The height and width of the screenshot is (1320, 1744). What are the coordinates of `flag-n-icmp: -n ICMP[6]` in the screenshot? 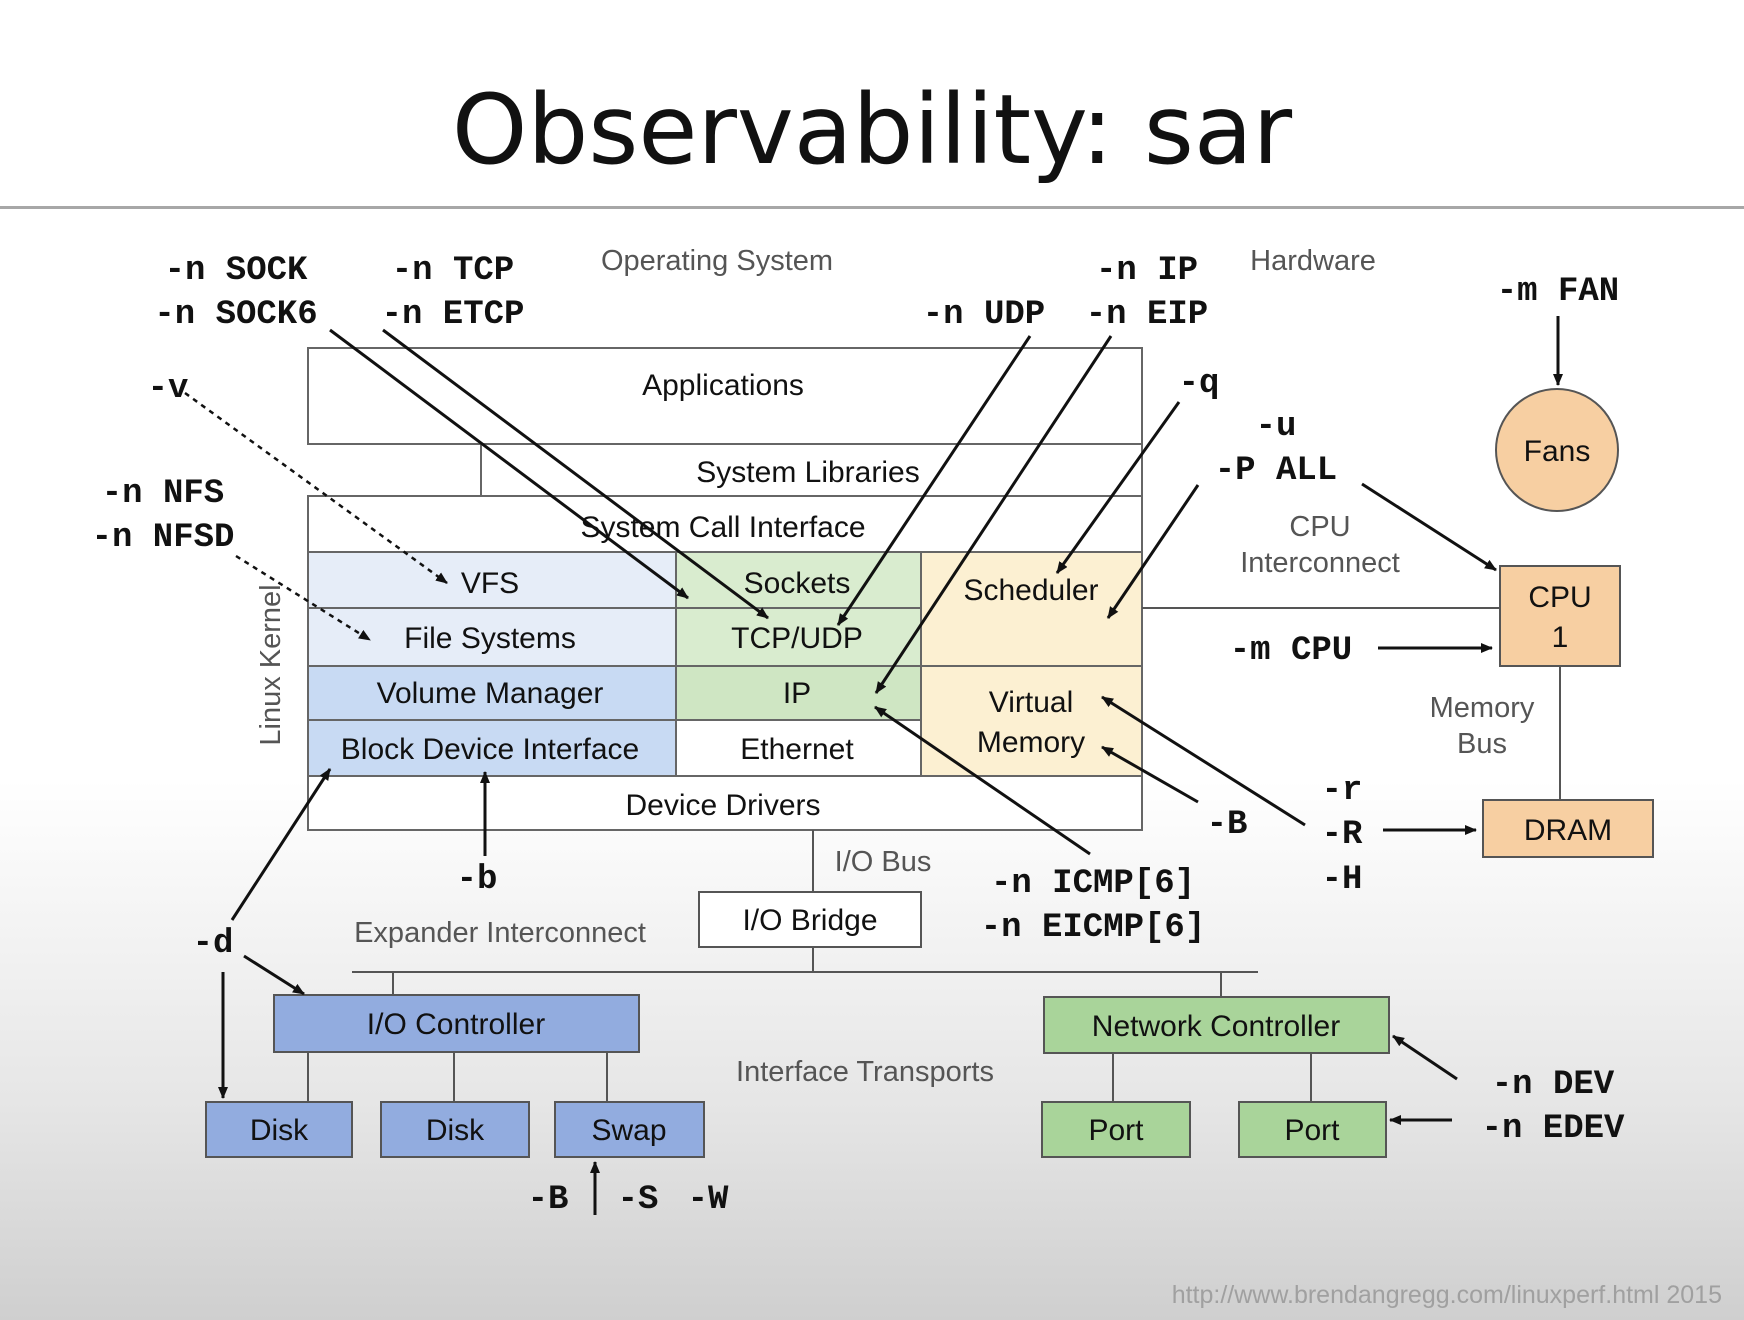 It's located at (1093, 884).